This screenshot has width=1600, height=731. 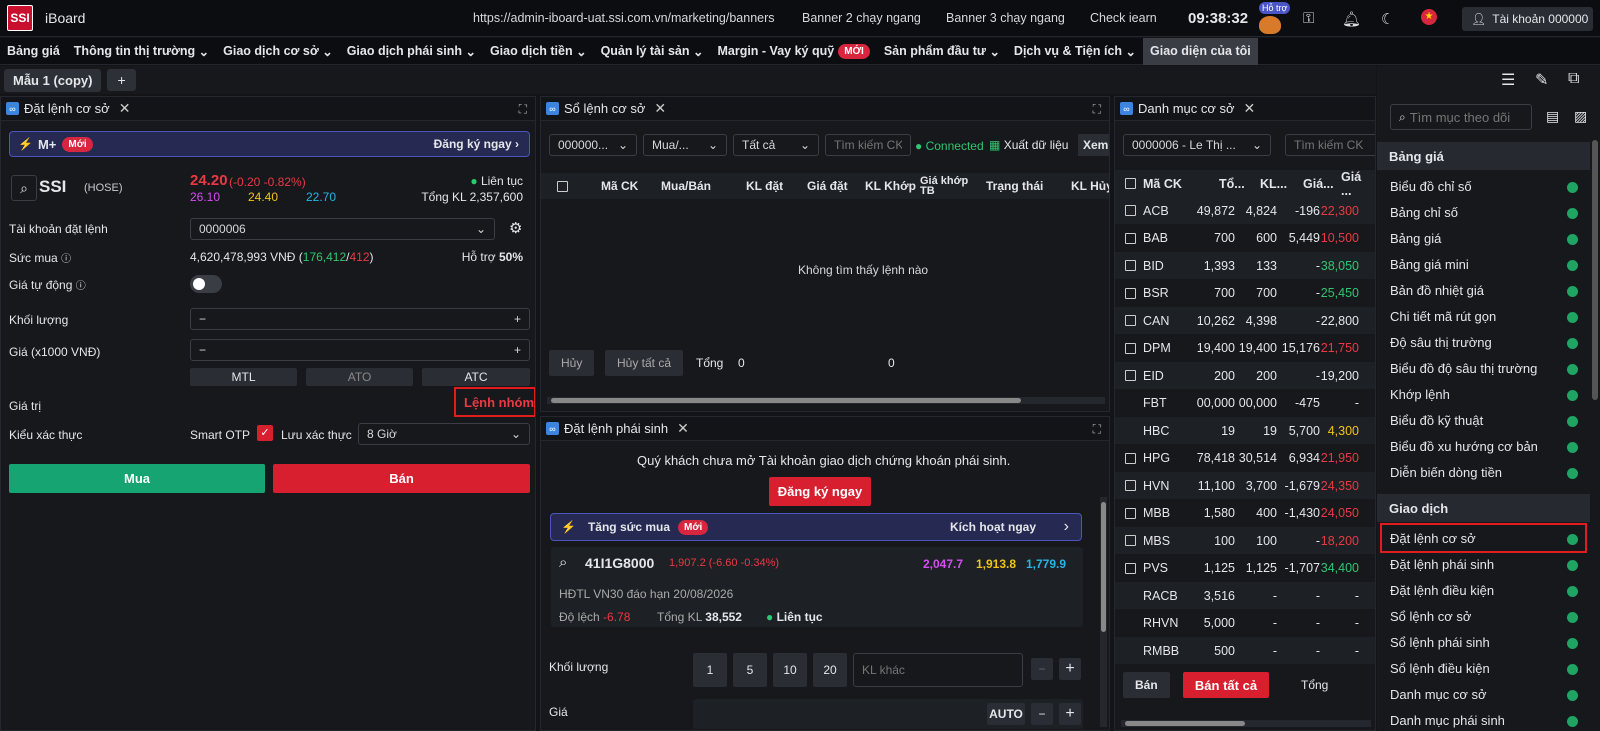 What do you see at coordinates (1028, 145) in the screenshot?
I see `export-button: ▦ Xuất dữ liệu` at bounding box center [1028, 145].